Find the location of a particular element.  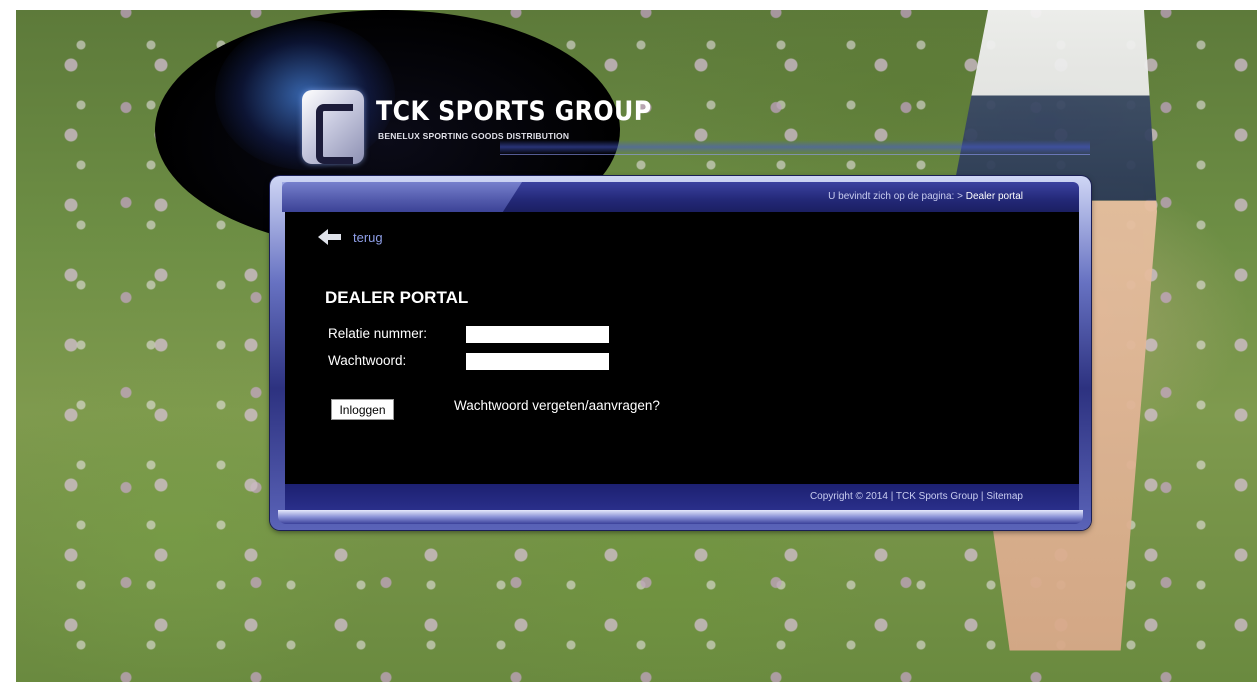

relation-number-label: Relatie nummer: is located at coordinates (378, 333).